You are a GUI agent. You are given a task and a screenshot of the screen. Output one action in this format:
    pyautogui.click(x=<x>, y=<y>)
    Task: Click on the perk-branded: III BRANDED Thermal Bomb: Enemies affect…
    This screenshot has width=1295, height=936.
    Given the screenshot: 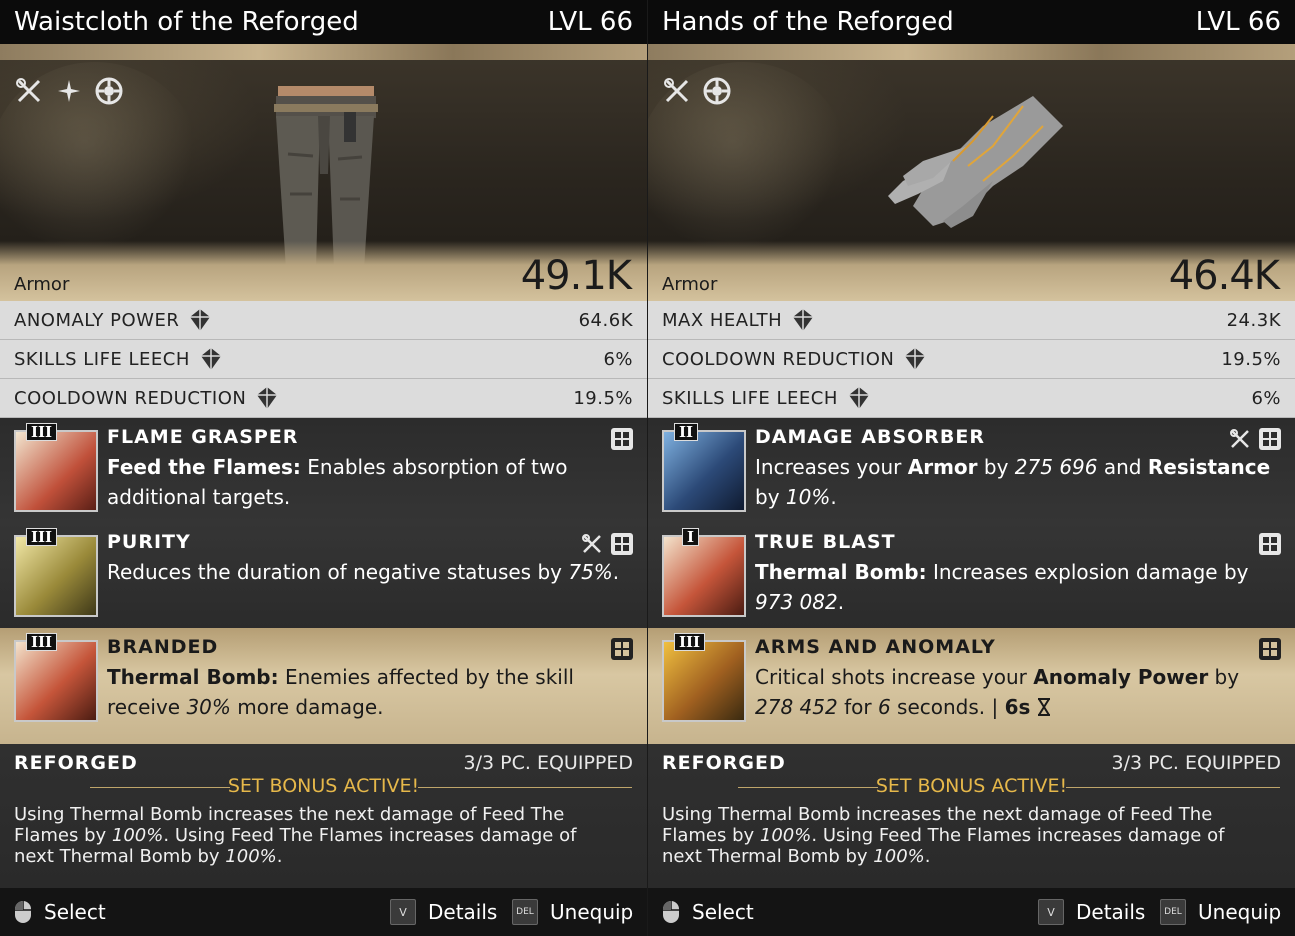 What is the action you would take?
    pyautogui.click(x=323, y=686)
    